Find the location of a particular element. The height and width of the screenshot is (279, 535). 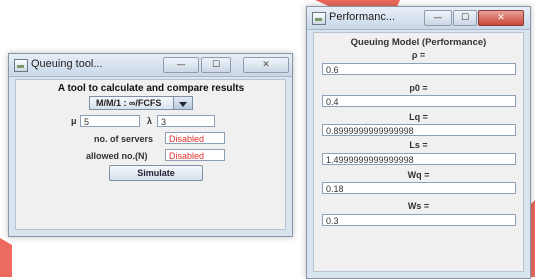

wq-label: Wq = is located at coordinates (418, 175).